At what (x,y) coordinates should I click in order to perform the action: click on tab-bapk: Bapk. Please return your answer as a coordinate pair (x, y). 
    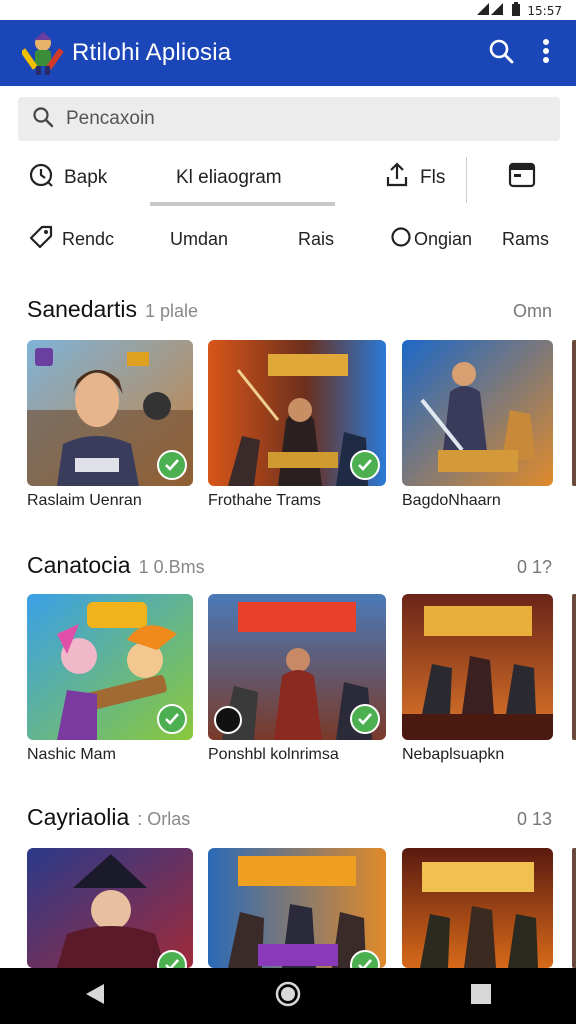
    Looking at the image, I should click on (67, 178).